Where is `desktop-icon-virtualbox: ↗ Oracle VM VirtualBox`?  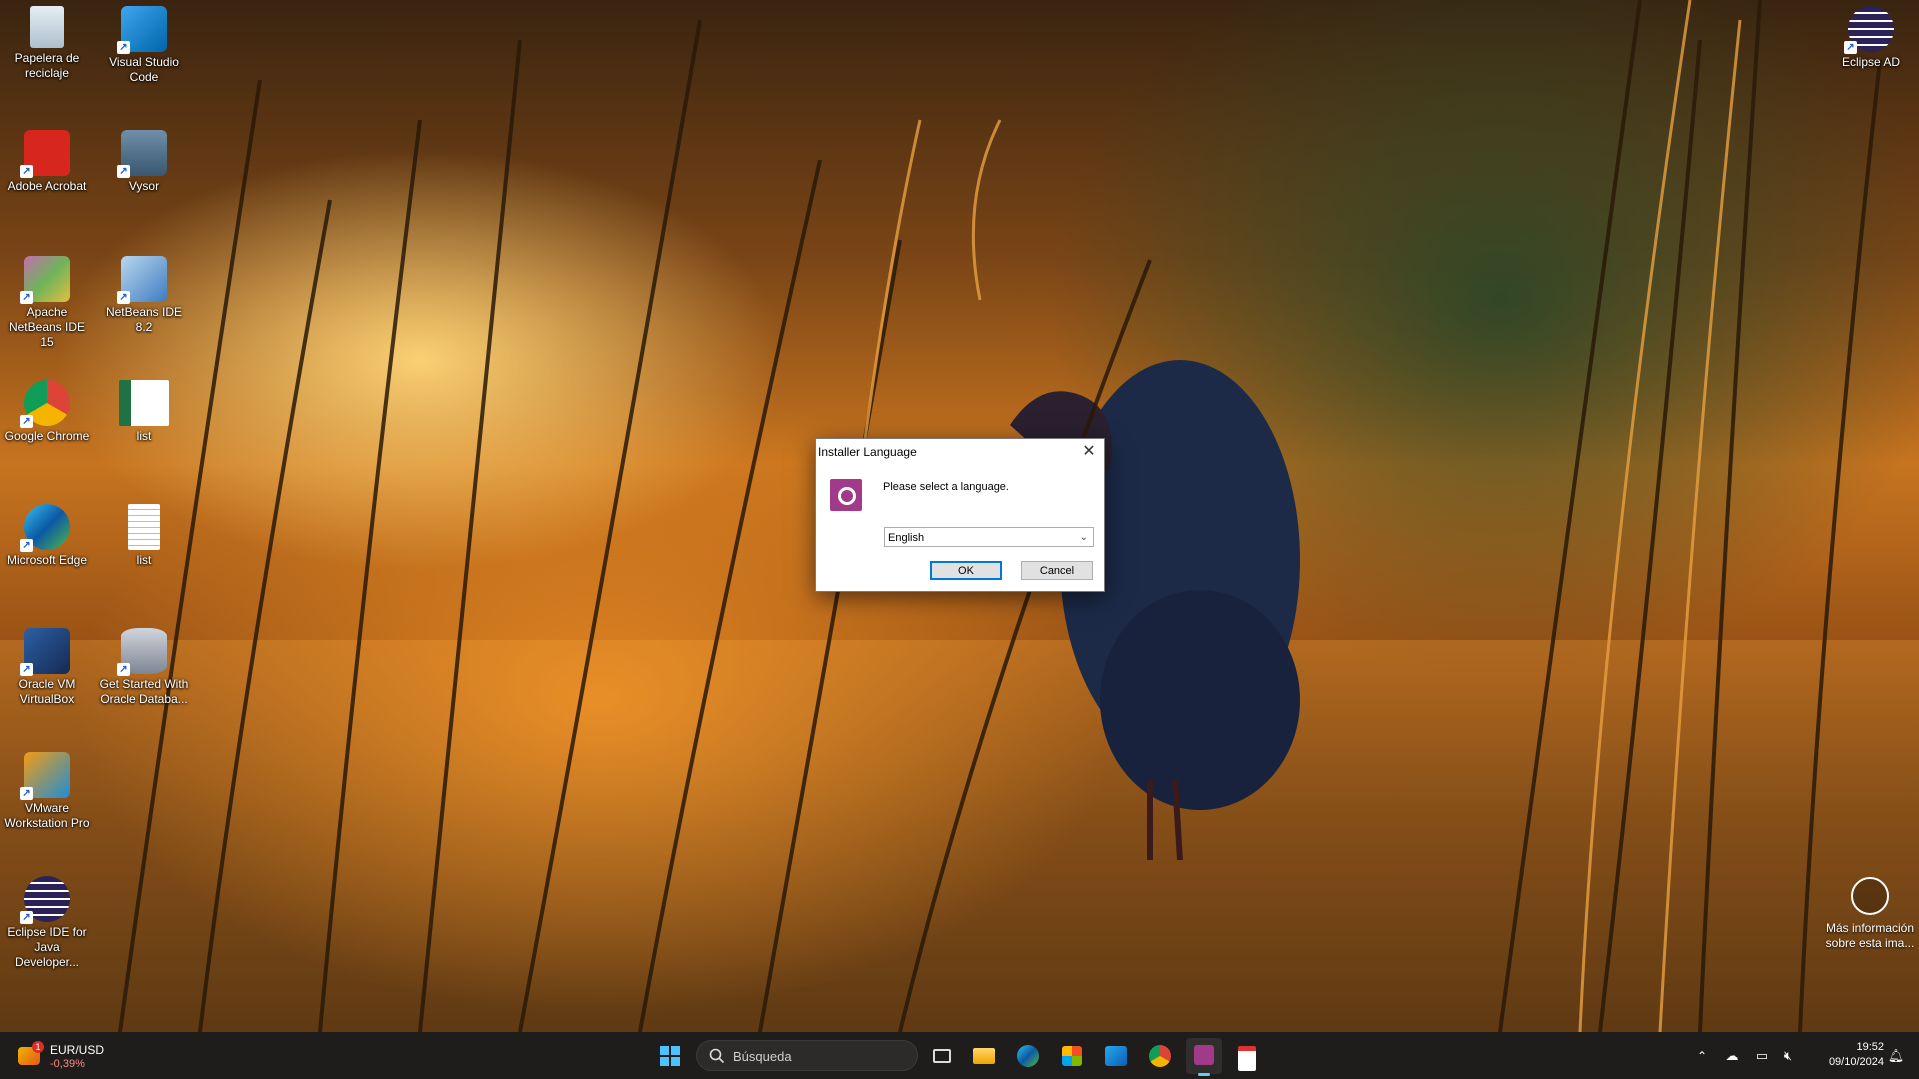
desktop-icon-virtualbox: ↗ Oracle VM VirtualBox is located at coordinates (47, 667).